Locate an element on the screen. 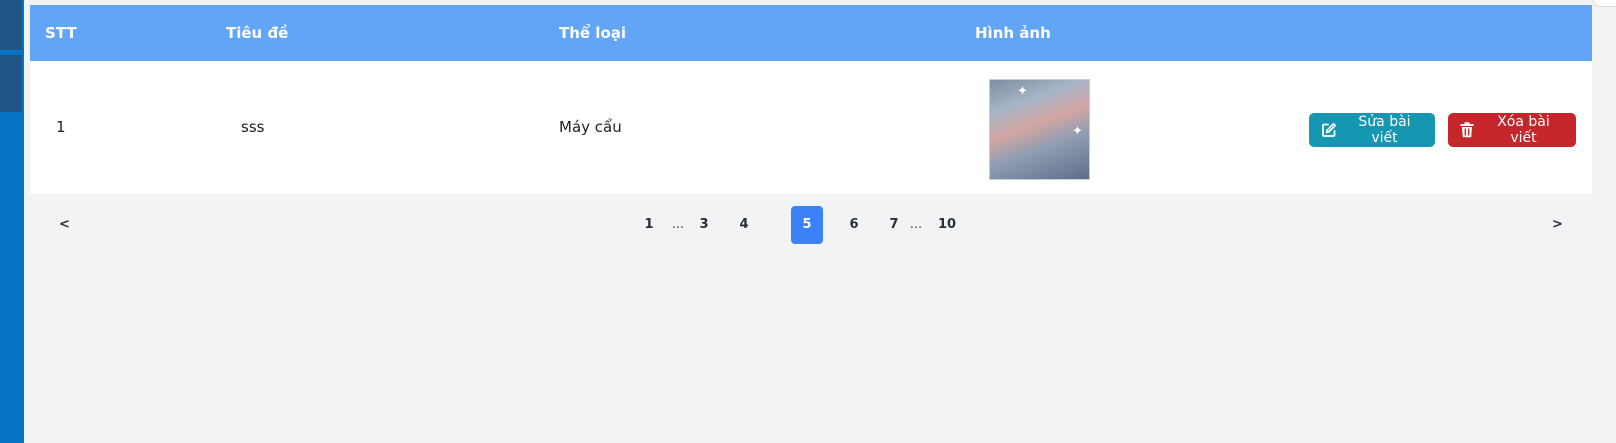  edit-post-label: Sửa bài viết is located at coordinates (1384, 130).